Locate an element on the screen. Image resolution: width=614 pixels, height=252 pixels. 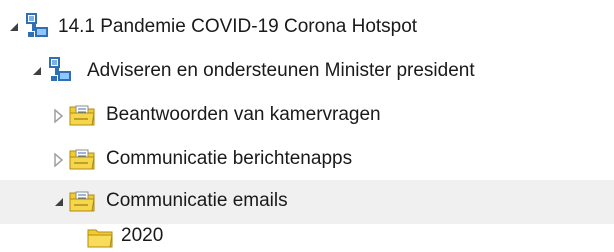
tree-node-label: 14.1 Pandemie COVID-19 Corona Hotspot is located at coordinates (238, 26).